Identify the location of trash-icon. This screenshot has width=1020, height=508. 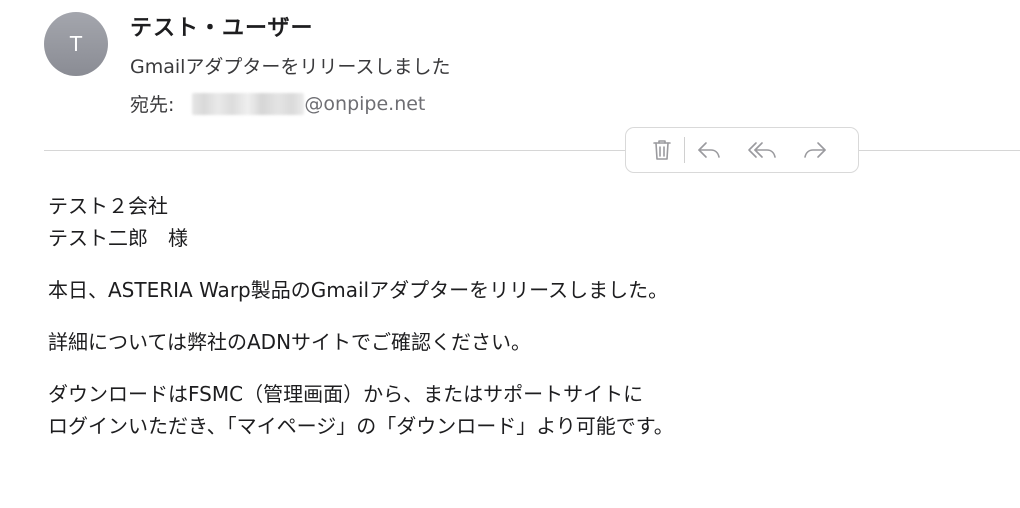
(662, 150).